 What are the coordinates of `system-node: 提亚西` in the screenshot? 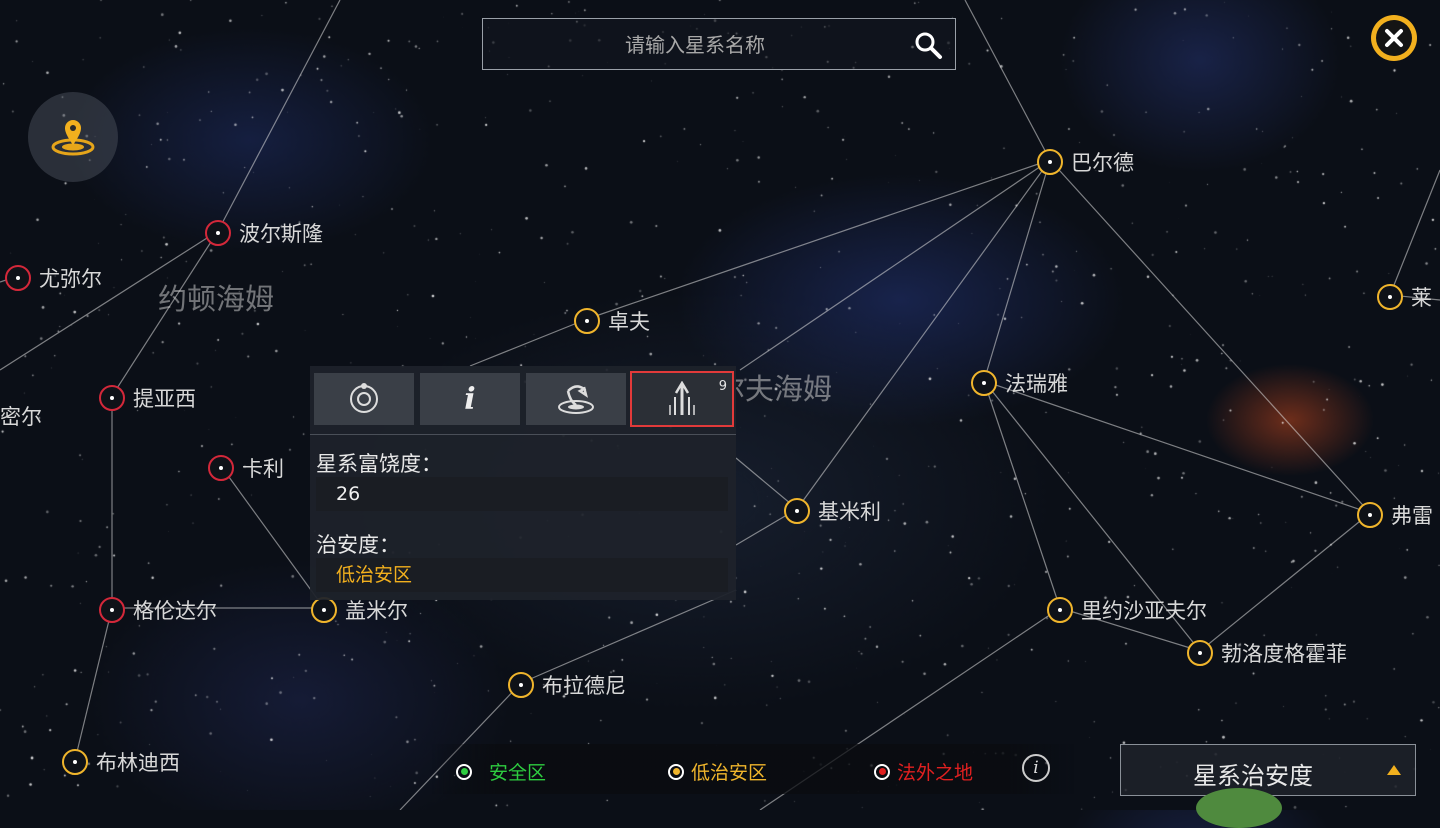 It's located at (147, 398).